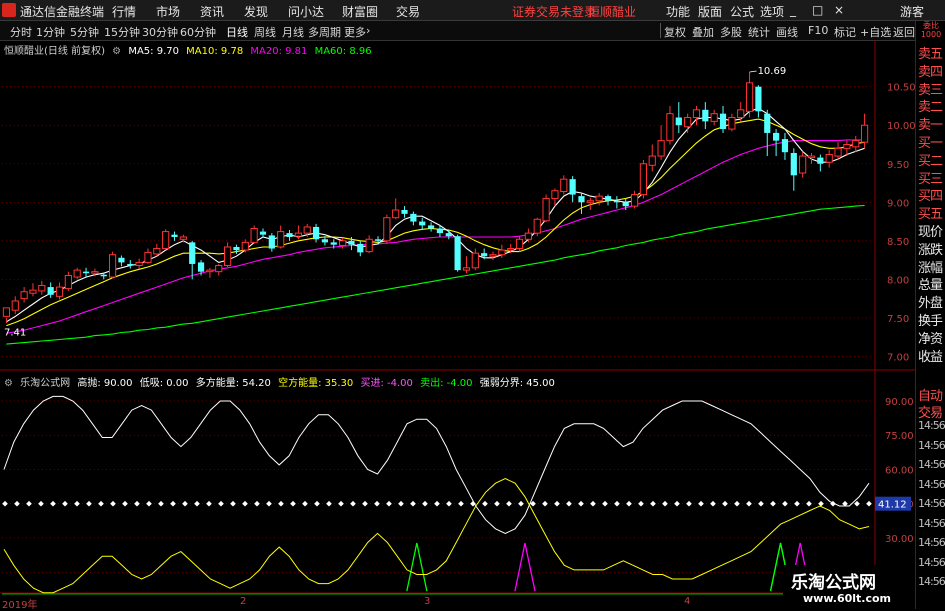  Describe the element at coordinates (931, 523) in the screenshot. I see `side-time-5: 14:56` at that location.